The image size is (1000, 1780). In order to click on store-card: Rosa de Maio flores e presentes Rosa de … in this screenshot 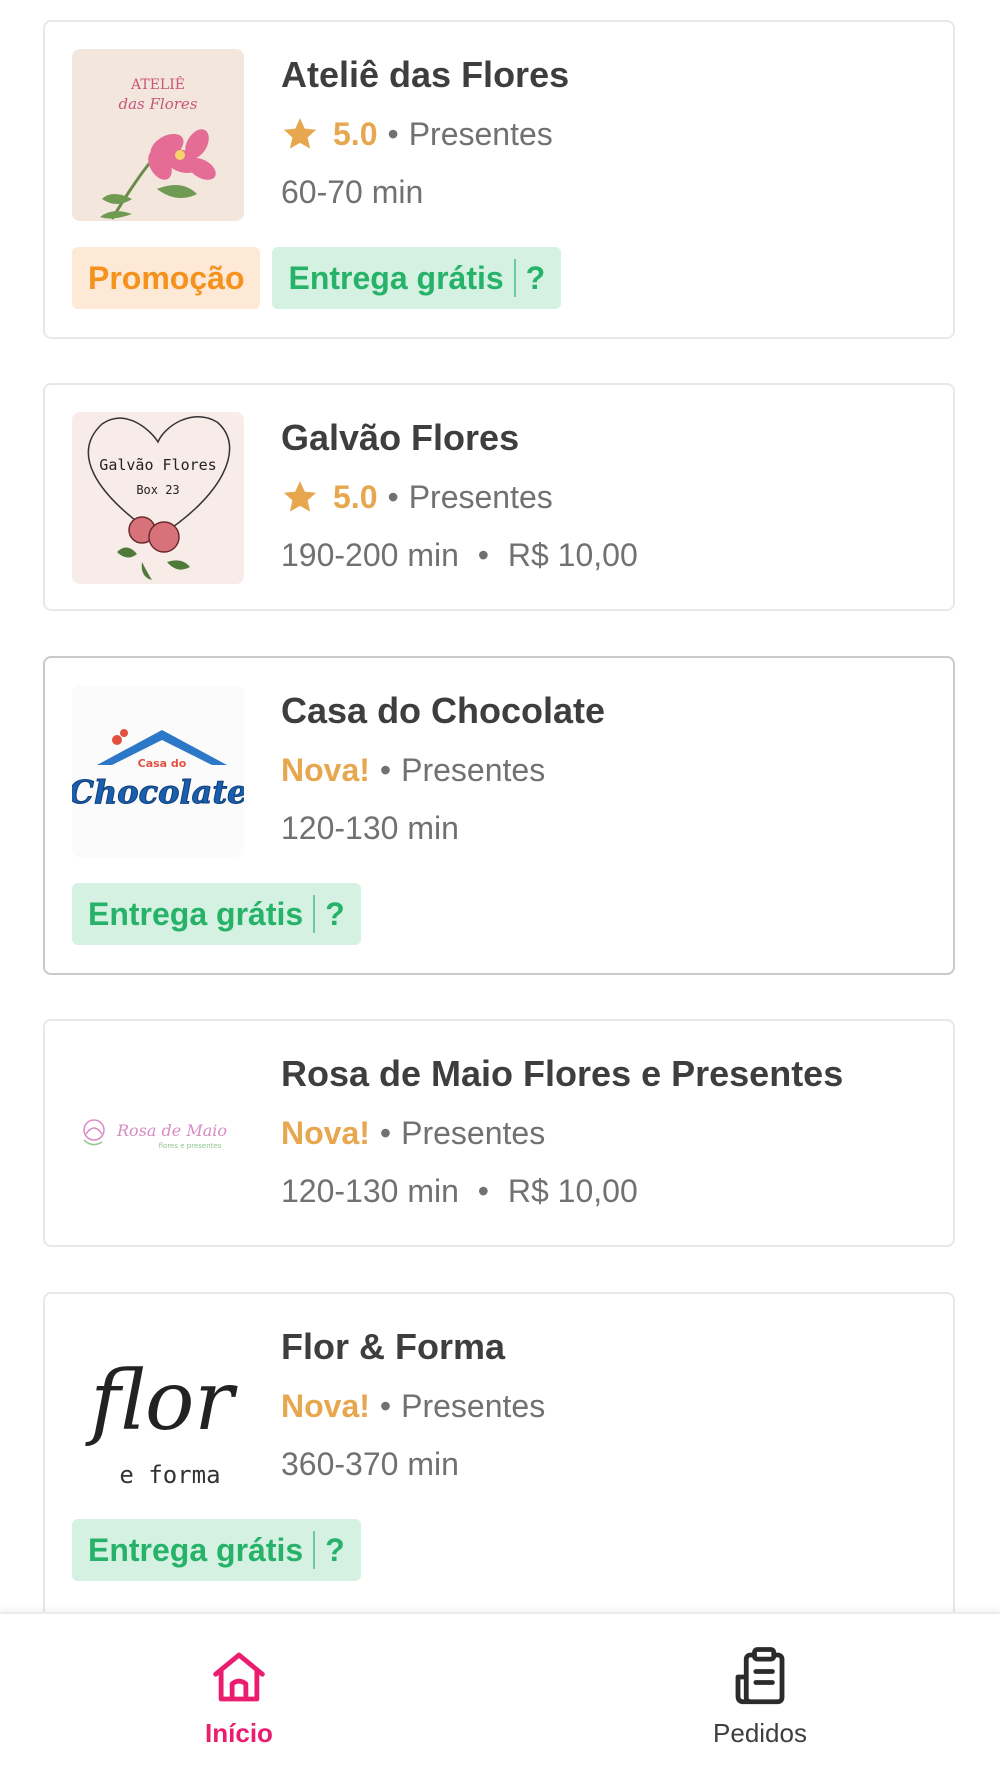, I will do `click(499, 1133)`.